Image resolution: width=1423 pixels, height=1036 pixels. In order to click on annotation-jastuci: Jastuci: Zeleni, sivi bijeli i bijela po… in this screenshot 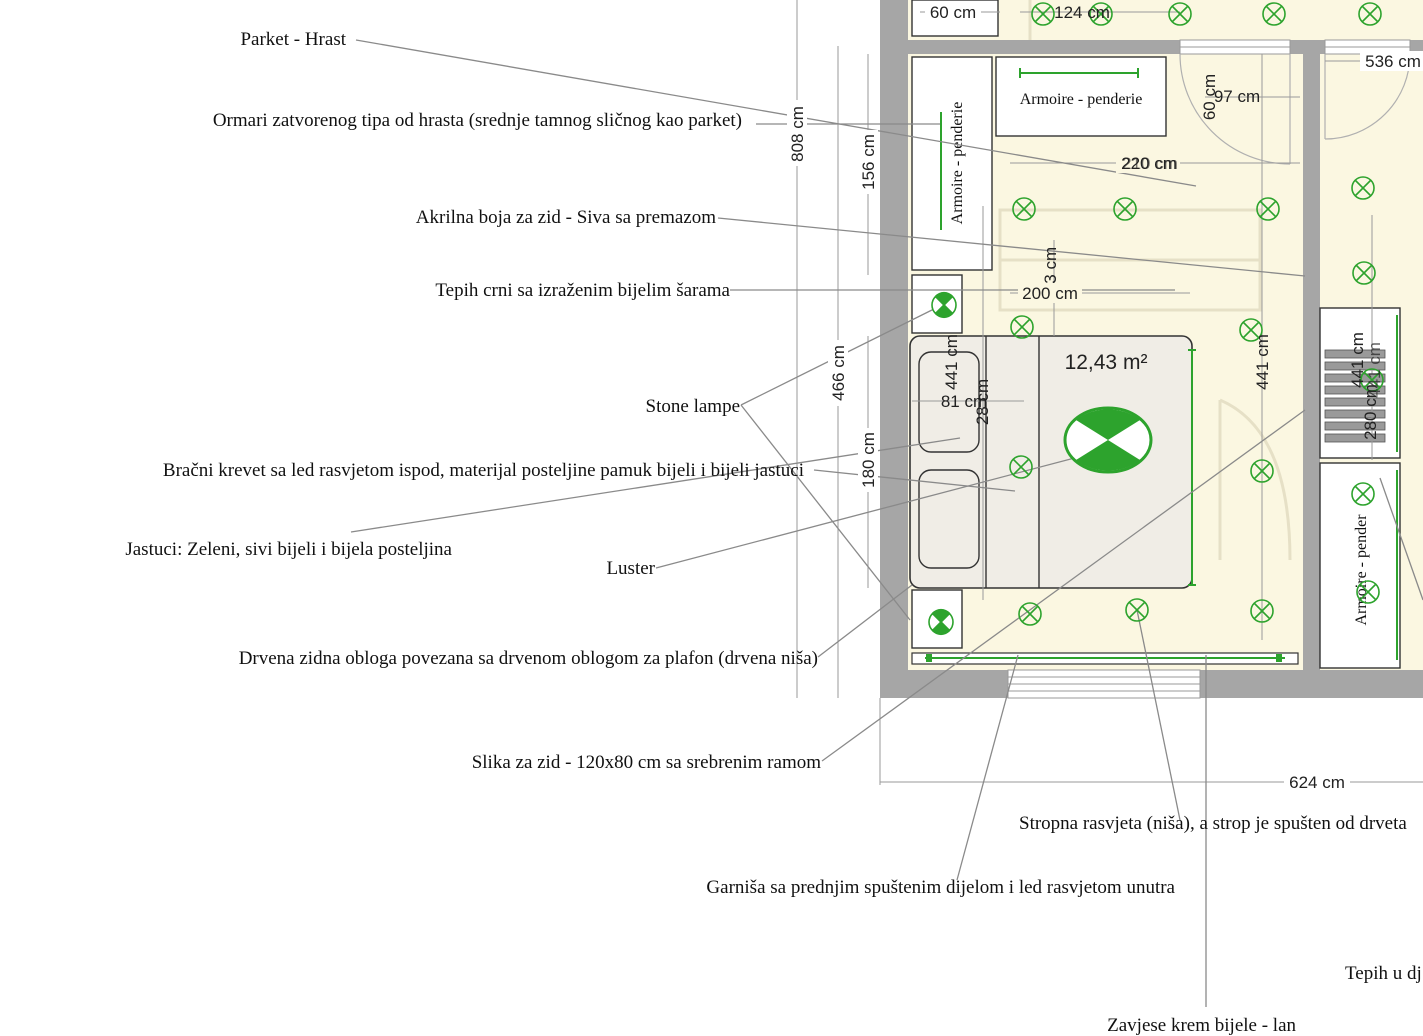, I will do `click(288, 549)`.